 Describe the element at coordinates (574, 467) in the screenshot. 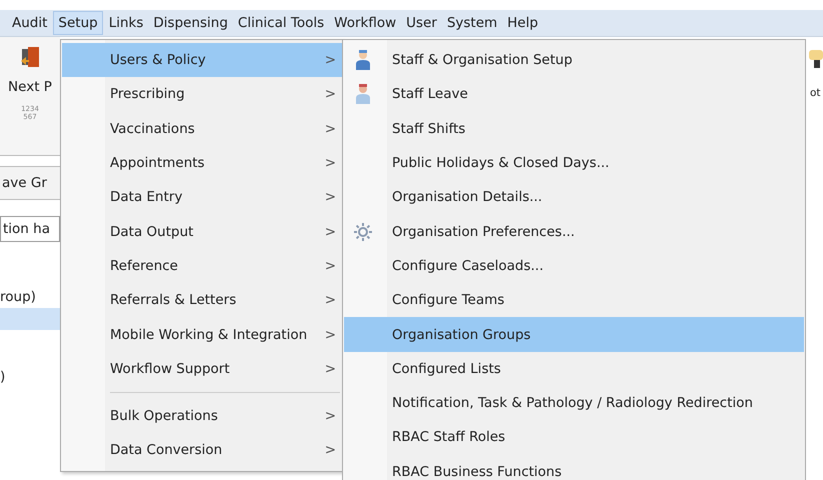

I see `menu-item: RBAC Business Functions` at that location.